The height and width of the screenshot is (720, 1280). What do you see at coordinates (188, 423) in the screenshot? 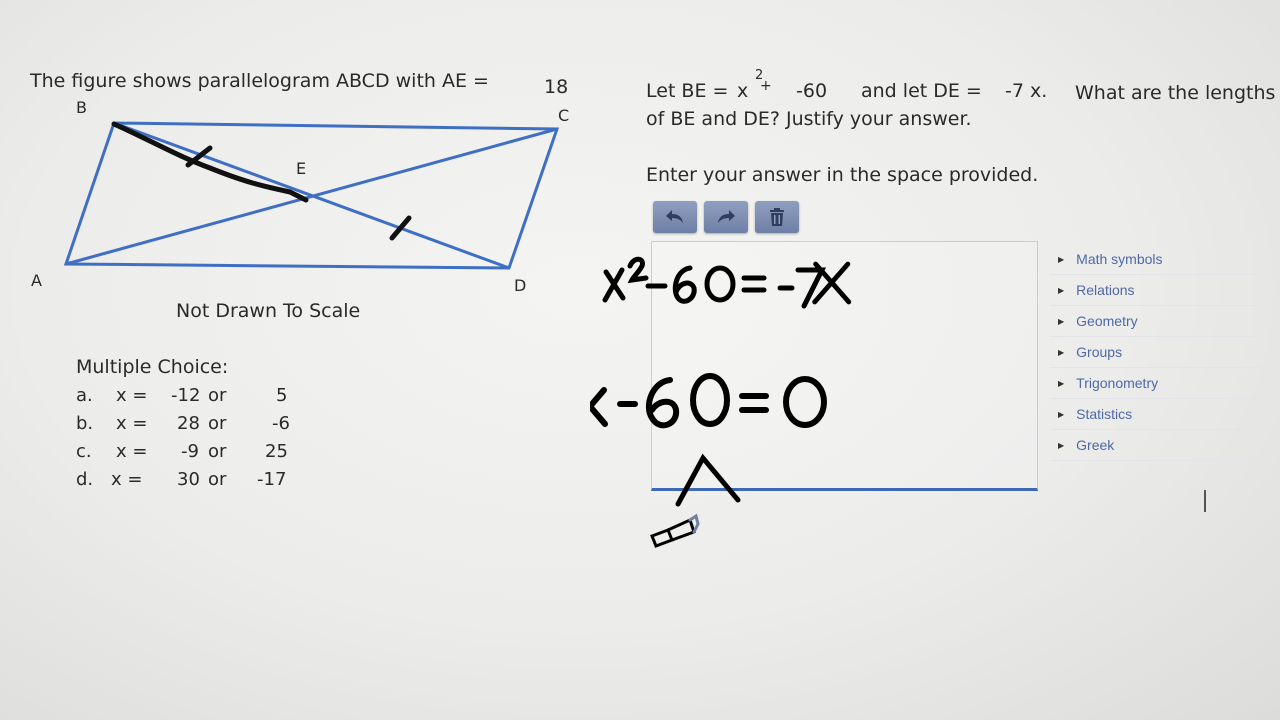
I see `choice-value-1: 28` at bounding box center [188, 423].